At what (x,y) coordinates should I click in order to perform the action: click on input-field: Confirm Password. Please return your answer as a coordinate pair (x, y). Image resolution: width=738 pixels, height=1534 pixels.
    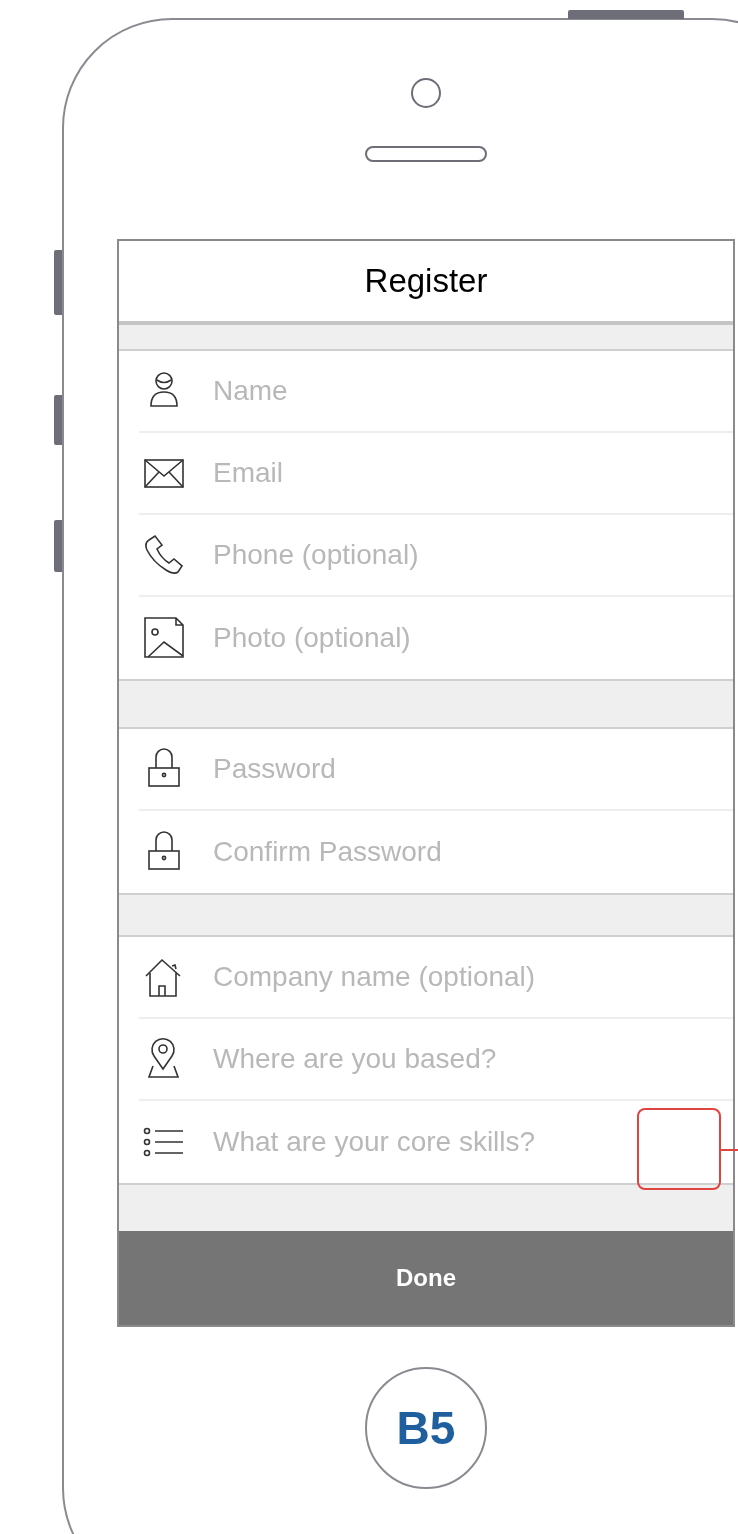
    Looking at the image, I should click on (467, 852).